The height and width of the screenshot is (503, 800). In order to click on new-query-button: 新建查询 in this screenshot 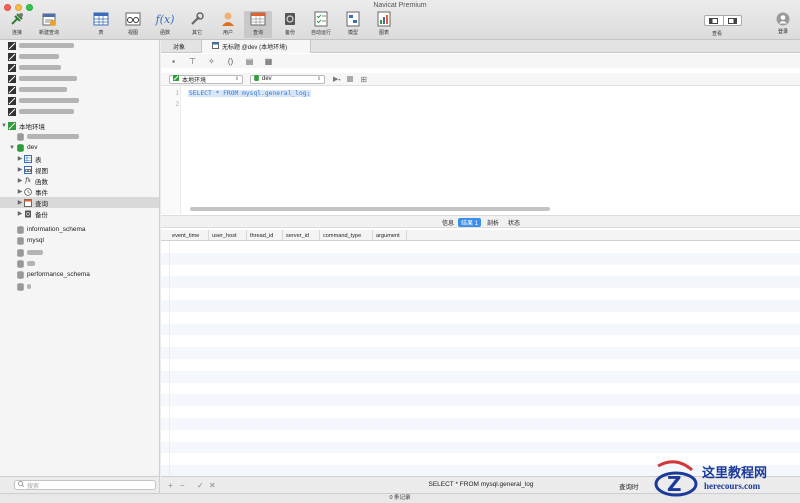, I will do `click(49, 24)`.